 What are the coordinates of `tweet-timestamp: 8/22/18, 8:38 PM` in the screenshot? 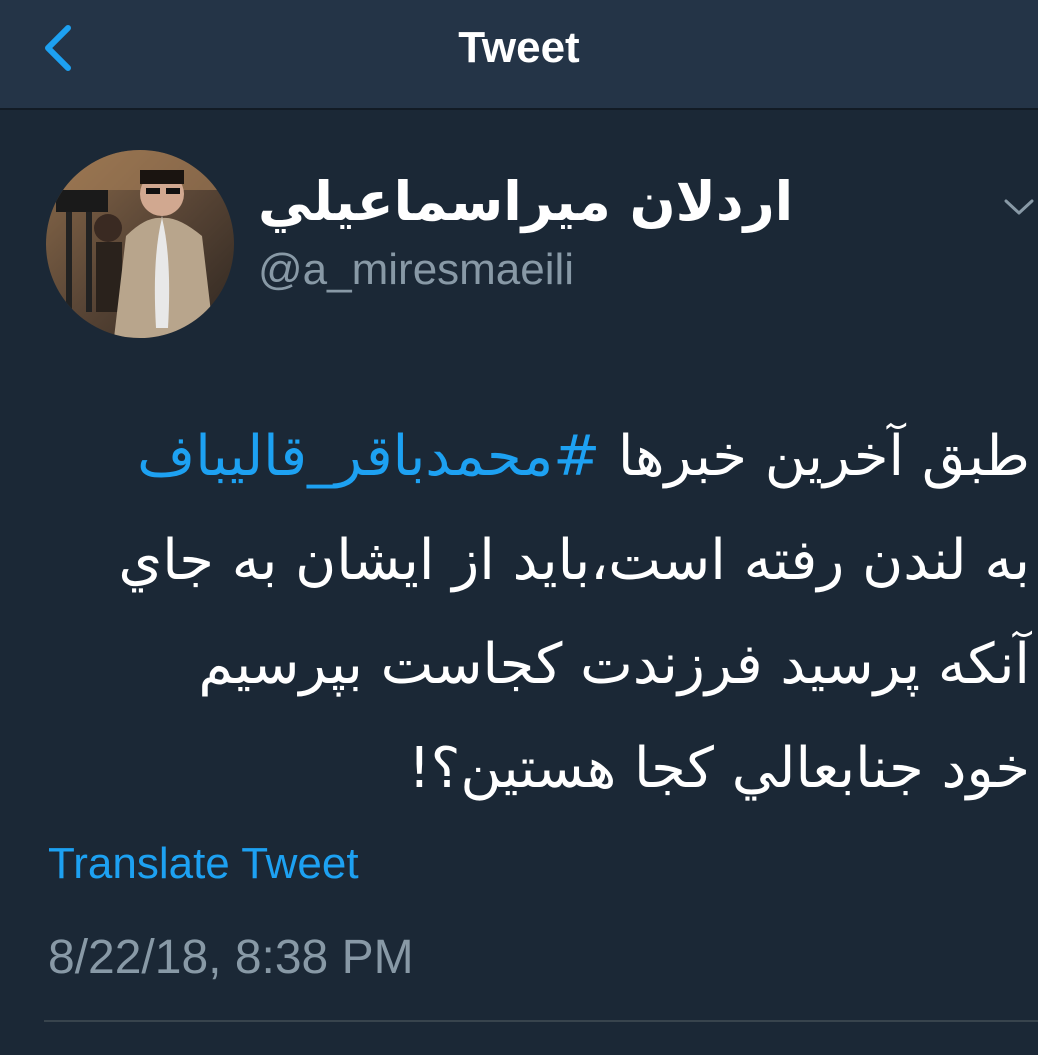 It's located at (231, 957).